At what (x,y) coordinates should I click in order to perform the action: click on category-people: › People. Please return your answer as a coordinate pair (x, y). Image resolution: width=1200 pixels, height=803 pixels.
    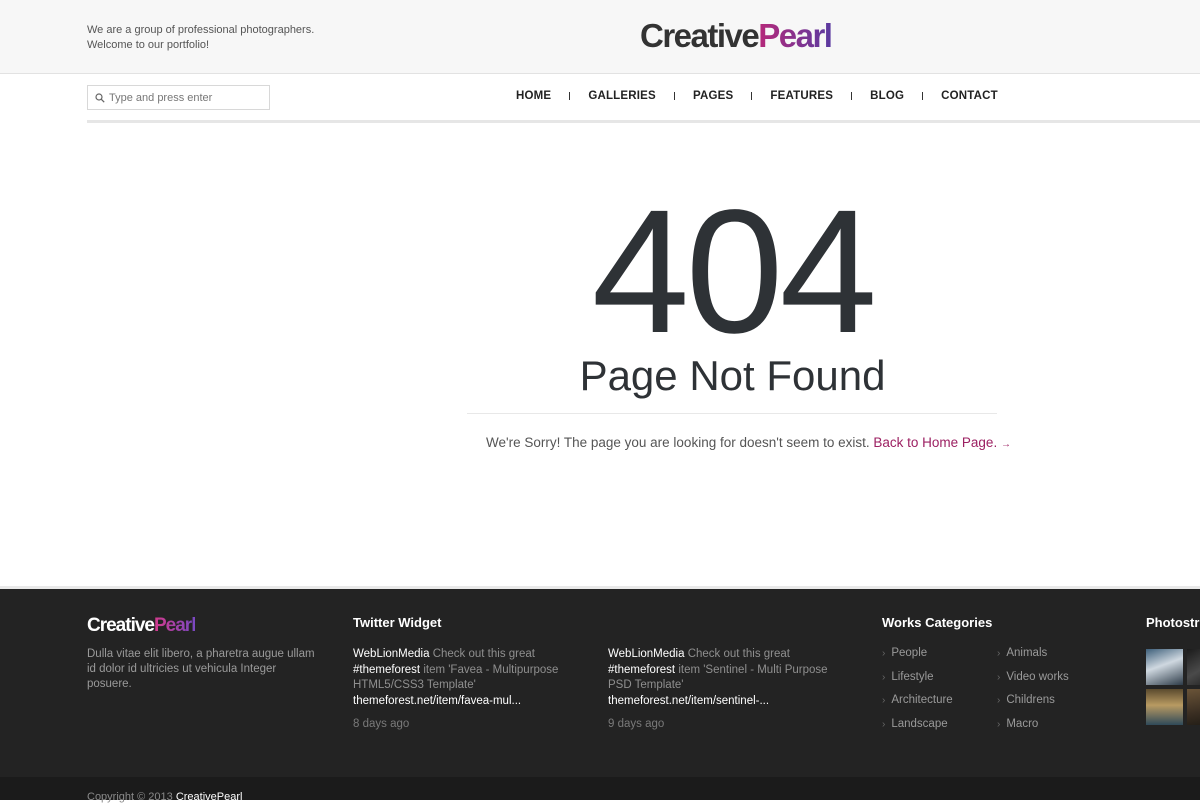
    Looking at the image, I should click on (917, 657).